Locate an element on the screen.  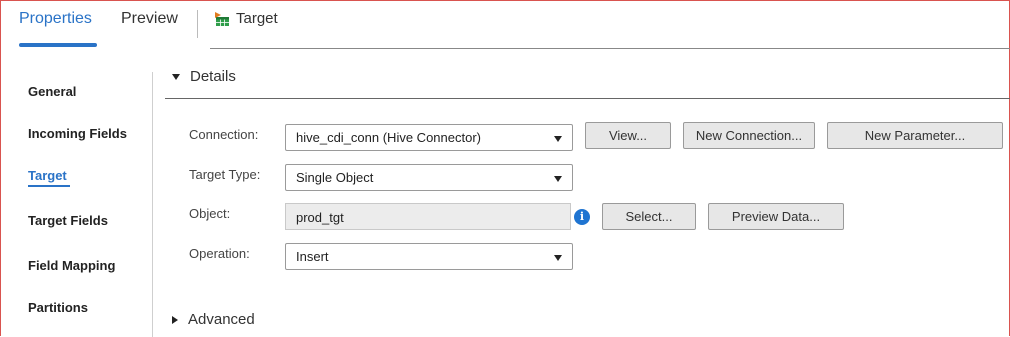
operation-select: Insert is located at coordinates (429, 256).